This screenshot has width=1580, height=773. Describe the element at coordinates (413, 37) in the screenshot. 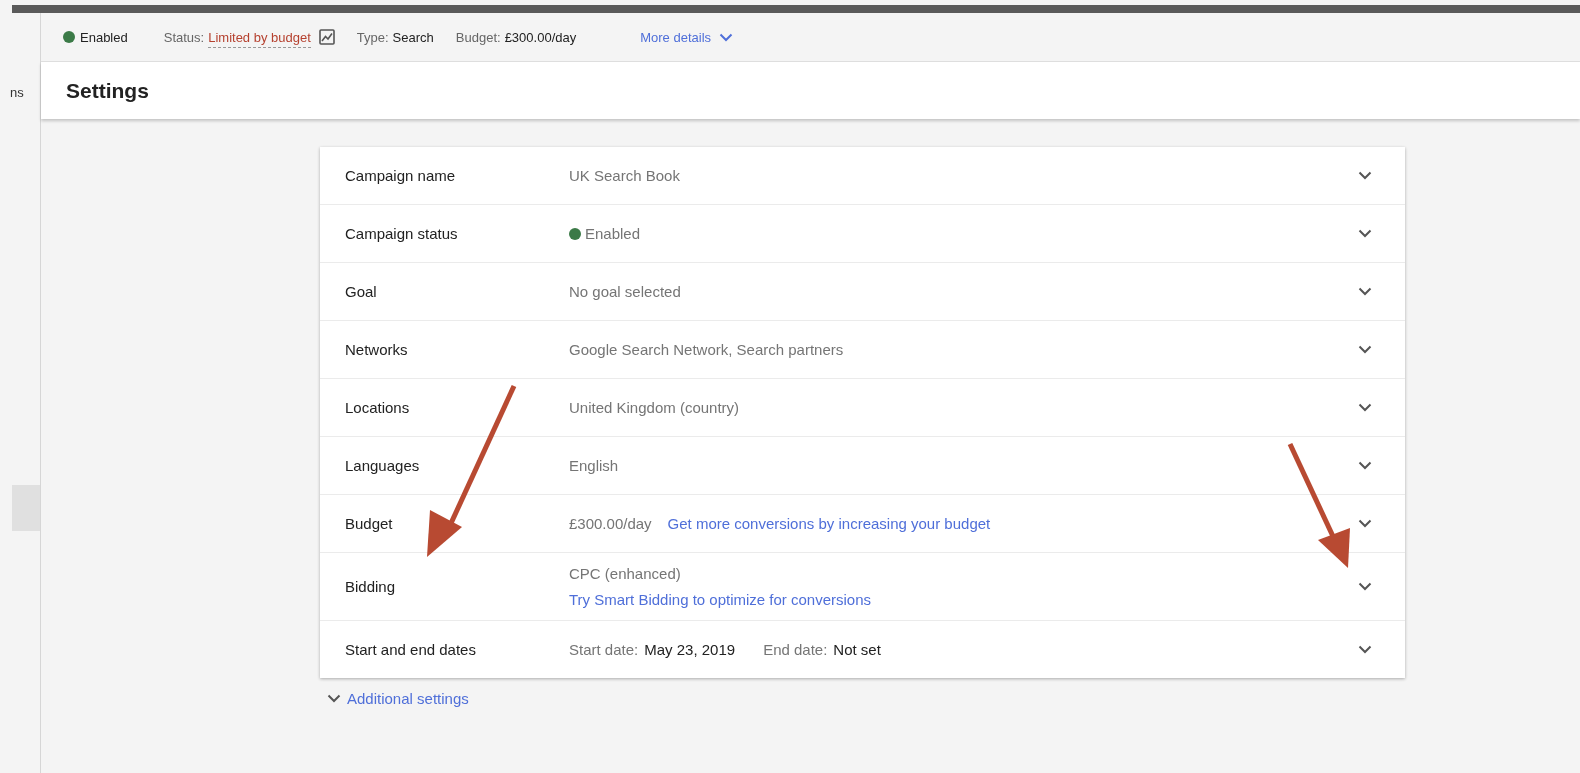

I see `field-value: Search` at that location.